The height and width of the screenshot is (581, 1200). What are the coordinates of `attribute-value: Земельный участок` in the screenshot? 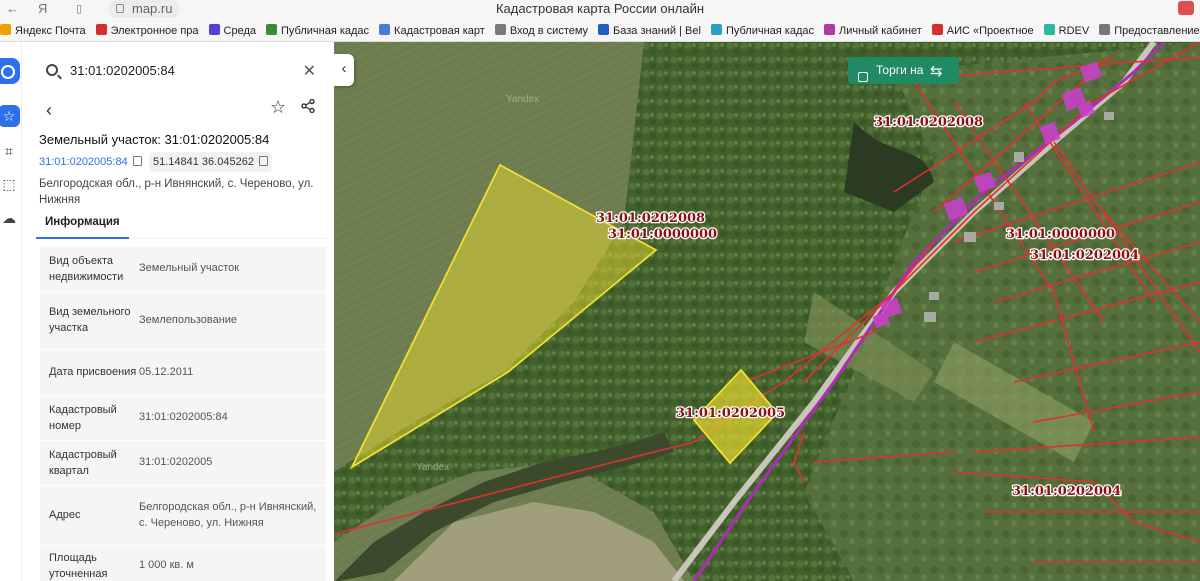 It's located at (189, 268).